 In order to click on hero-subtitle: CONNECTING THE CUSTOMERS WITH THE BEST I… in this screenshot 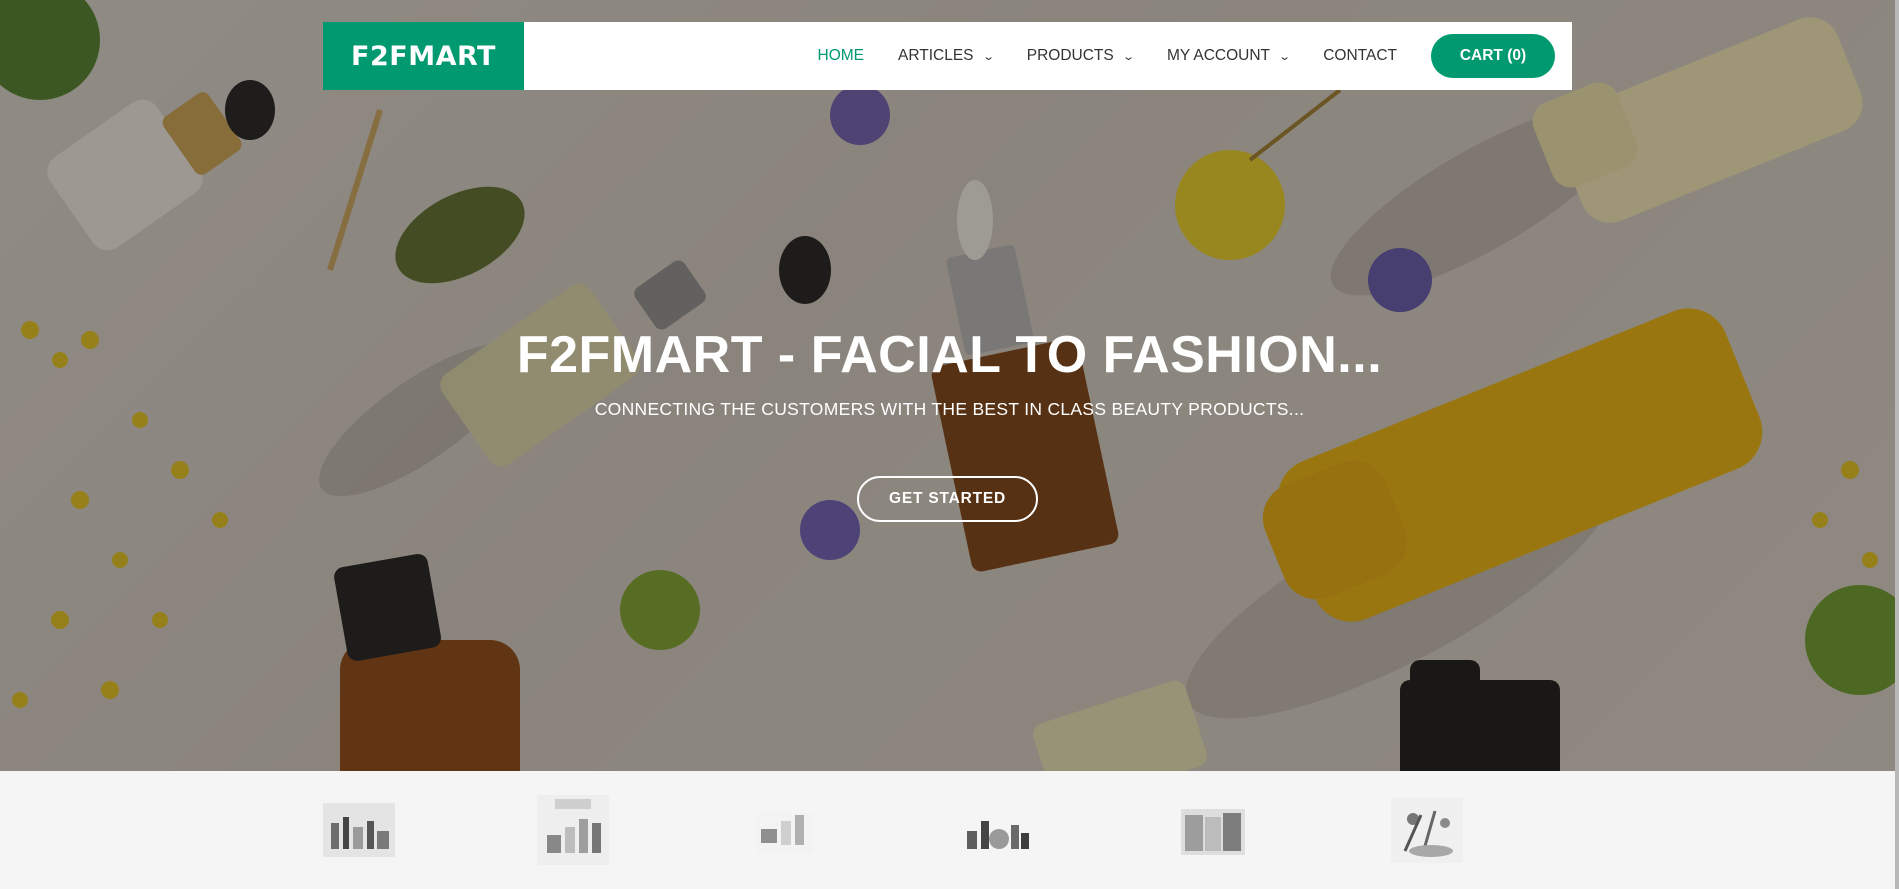, I will do `click(949, 409)`.